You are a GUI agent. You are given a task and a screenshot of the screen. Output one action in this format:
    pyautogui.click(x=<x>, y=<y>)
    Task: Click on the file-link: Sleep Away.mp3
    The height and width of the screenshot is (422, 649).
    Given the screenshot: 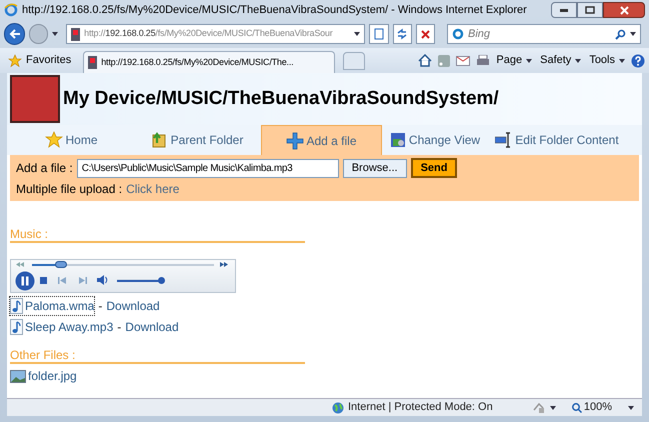 What is the action you would take?
    pyautogui.click(x=62, y=327)
    